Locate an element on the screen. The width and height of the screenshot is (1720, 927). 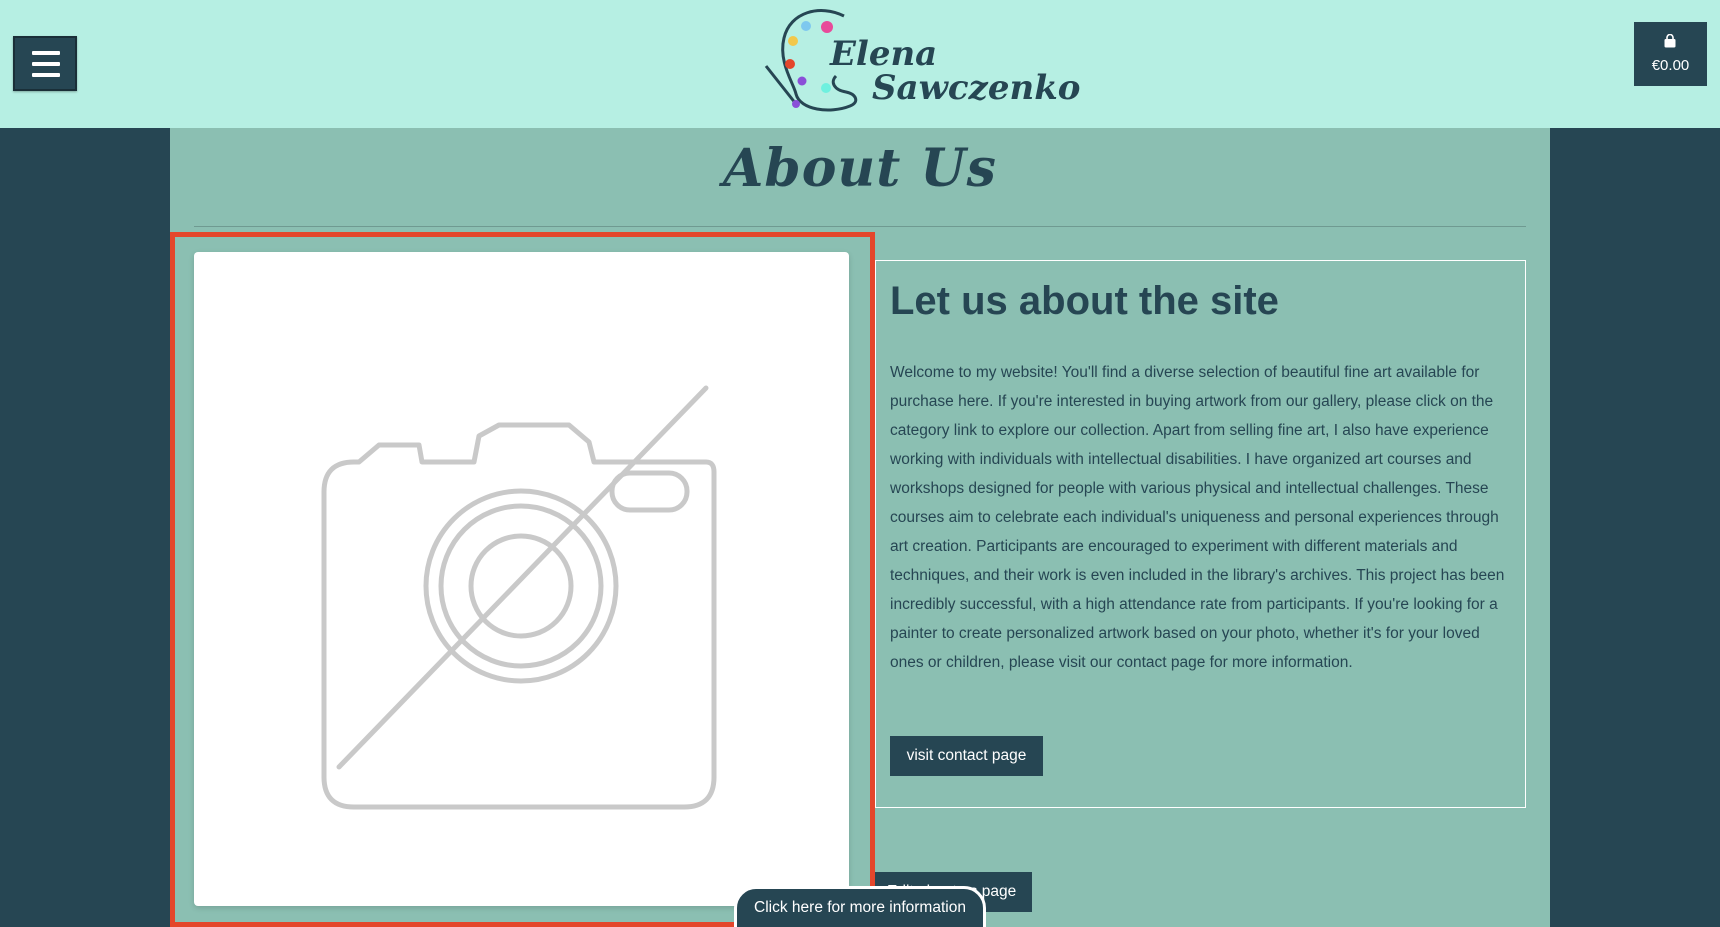
info-heading: Let us about the site is located at coordinates (1084, 301).